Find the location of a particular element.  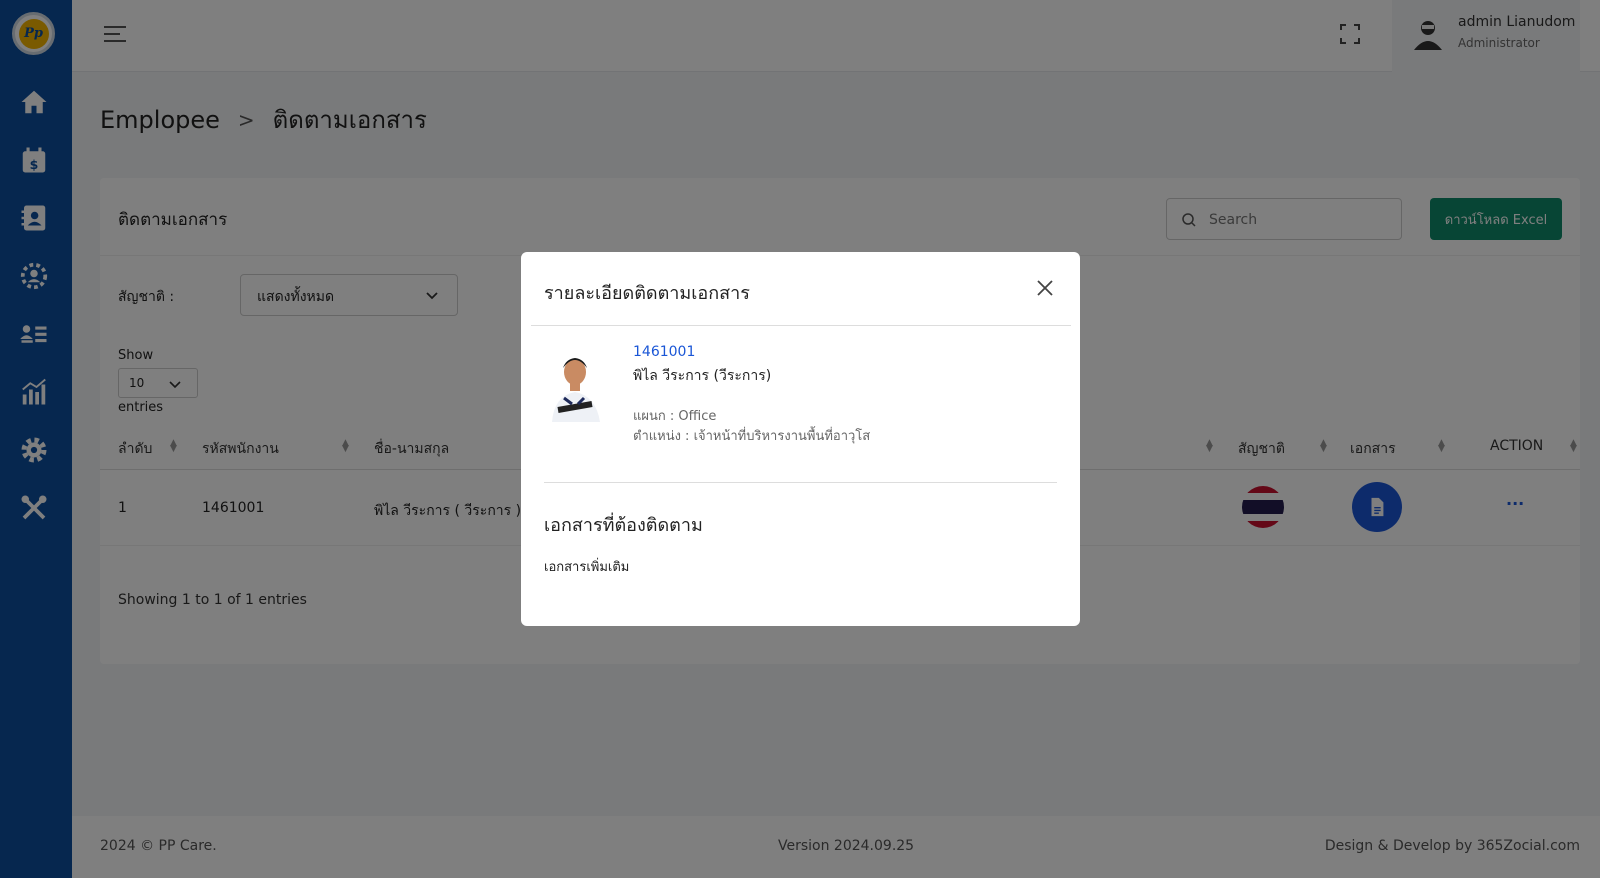

modal-title: รายละเอียดติดตามเอกสาร is located at coordinates (647, 293).